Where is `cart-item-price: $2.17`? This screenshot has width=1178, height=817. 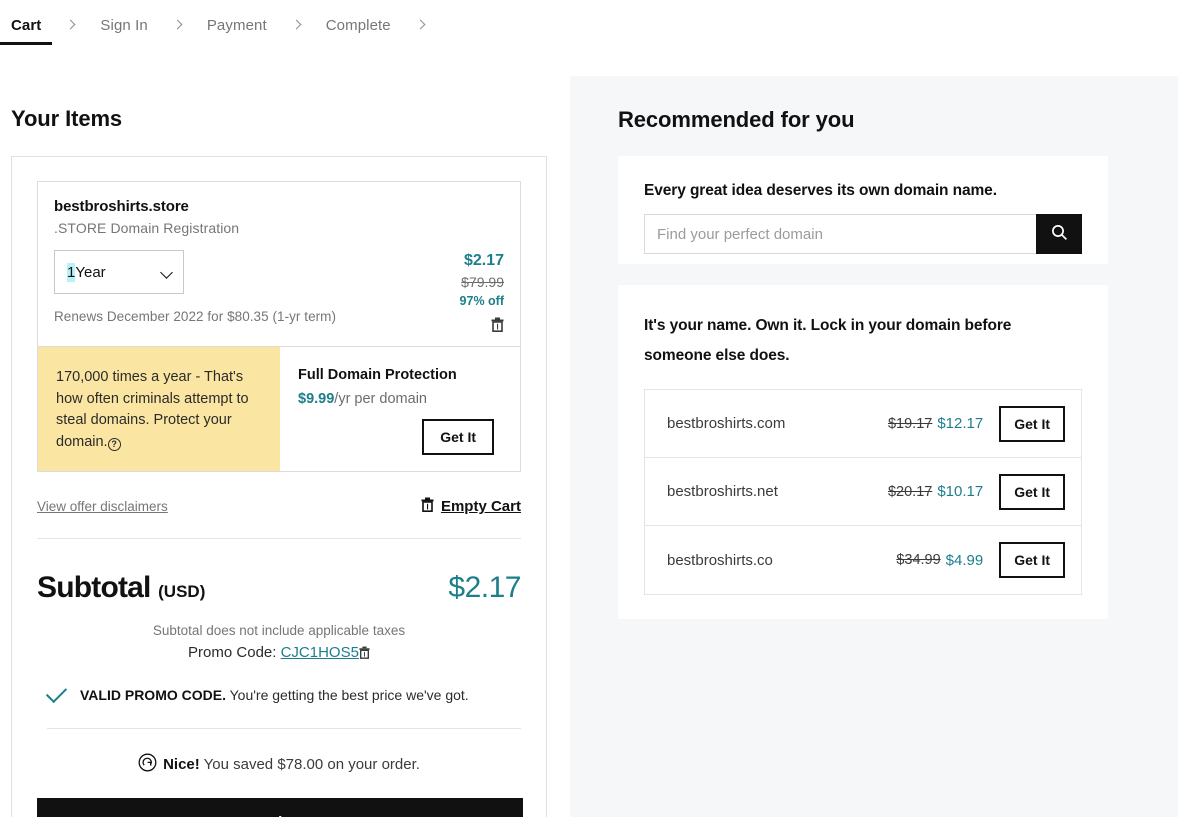
cart-item-price: $2.17 is located at coordinates (483, 260).